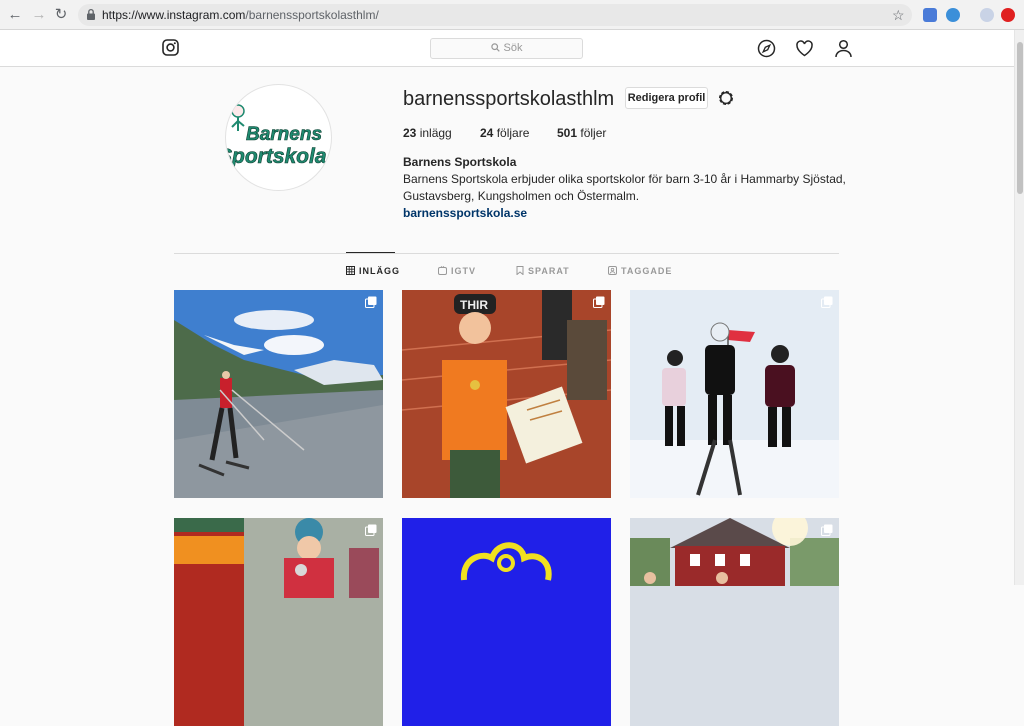 The width and height of the screenshot is (1024, 726). Describe the element at coordinates (1008, 15) in the screenshot. I see `adblock-extension-icon` at that location.